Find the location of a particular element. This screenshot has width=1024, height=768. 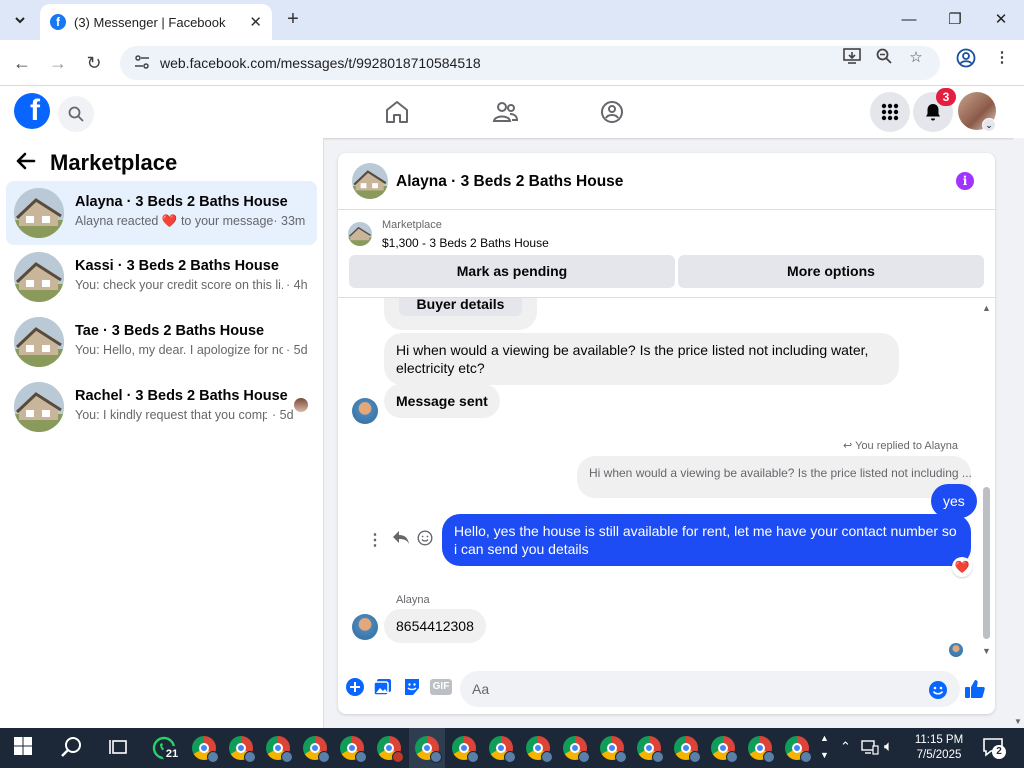

more-options-button: More options is located at coordinates (831, 271).